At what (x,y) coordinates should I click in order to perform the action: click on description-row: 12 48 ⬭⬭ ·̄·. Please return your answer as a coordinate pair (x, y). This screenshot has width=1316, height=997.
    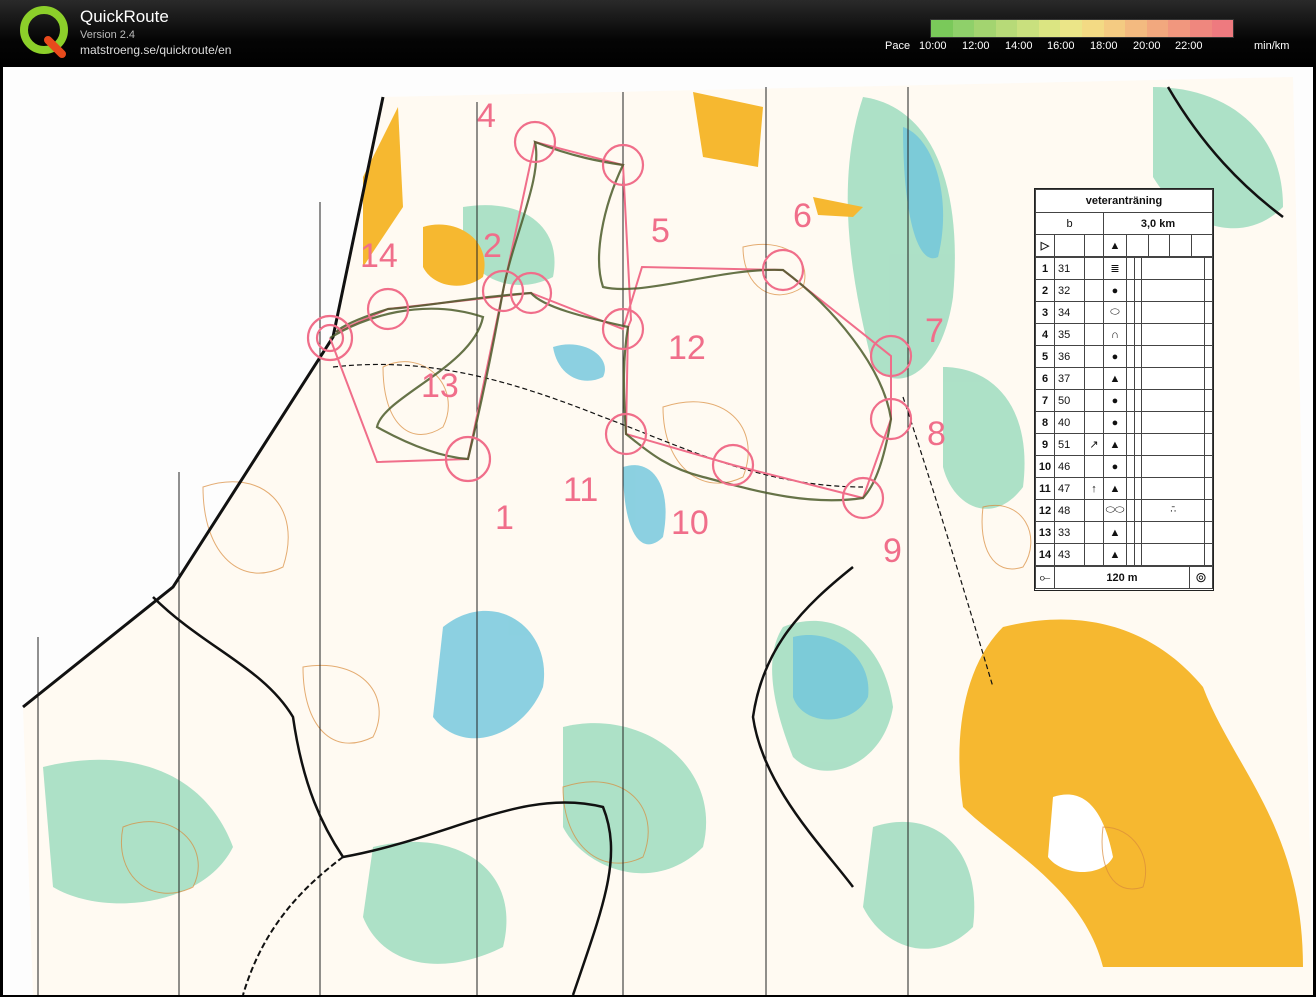
    Looking at the image, I should click on (1124, 510).